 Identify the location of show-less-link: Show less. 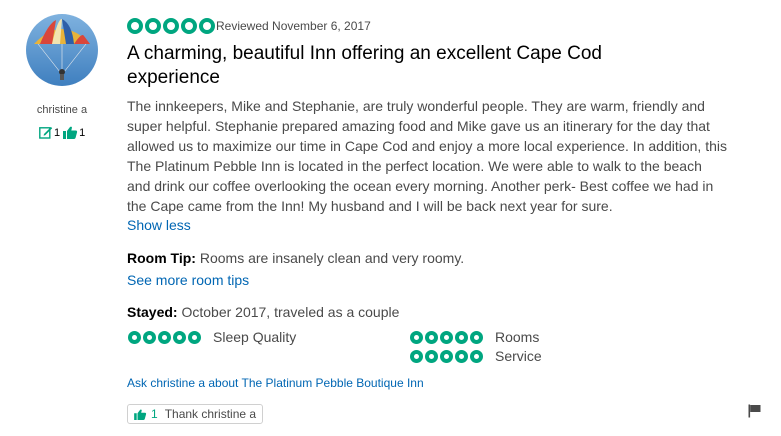
(159, 225).